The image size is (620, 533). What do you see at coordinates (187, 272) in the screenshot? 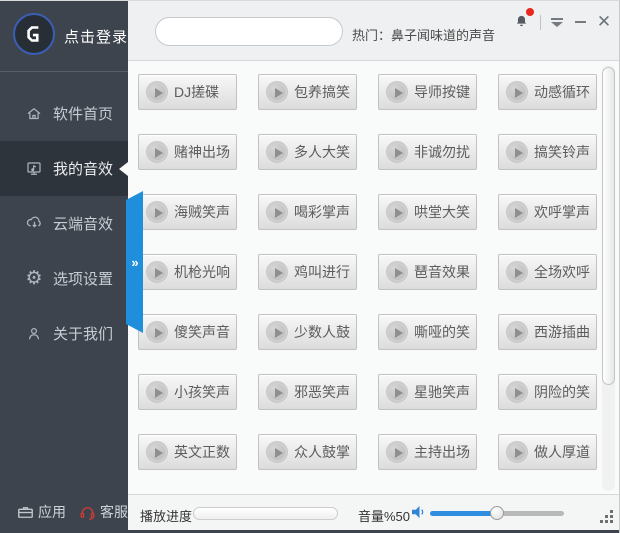
I see `sound-effect-button: 机枪光响` at bounding box center [187, 272].